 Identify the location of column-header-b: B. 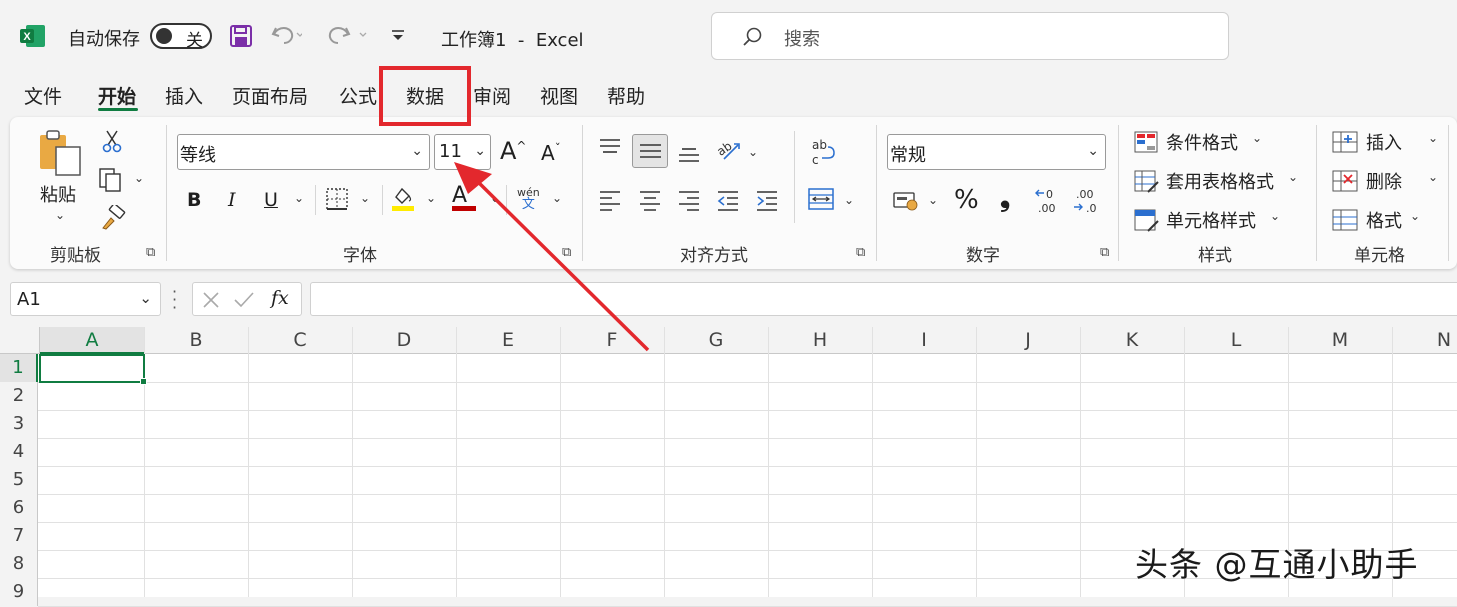
(196, 340).